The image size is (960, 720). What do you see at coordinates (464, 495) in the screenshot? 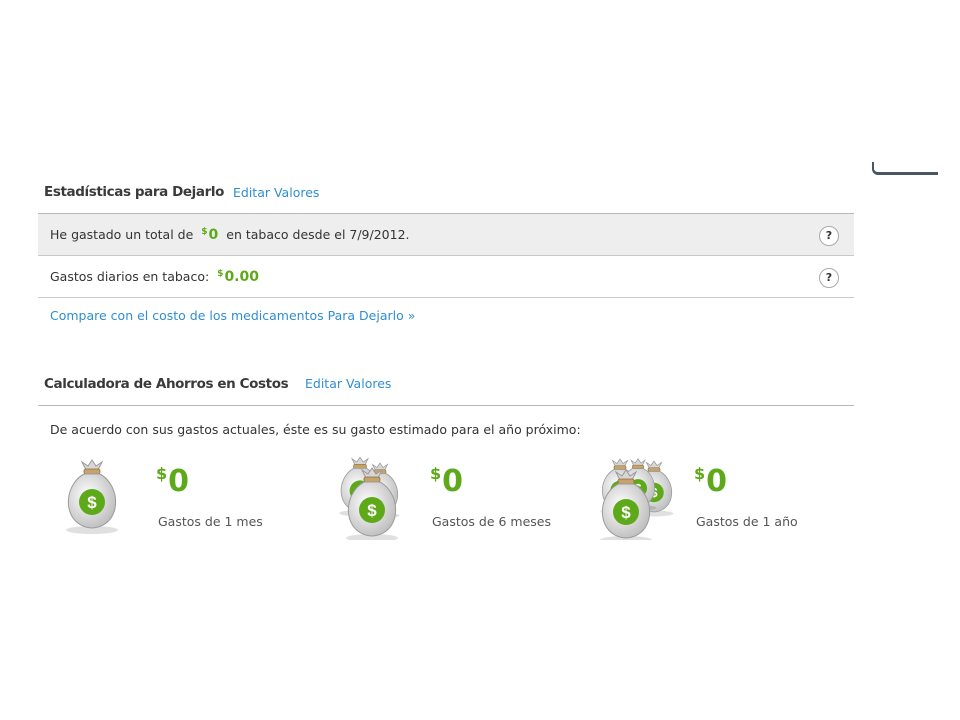
I see `six-month-card: $0 Gastos de 6 meses` at bounding box center [464, 495].